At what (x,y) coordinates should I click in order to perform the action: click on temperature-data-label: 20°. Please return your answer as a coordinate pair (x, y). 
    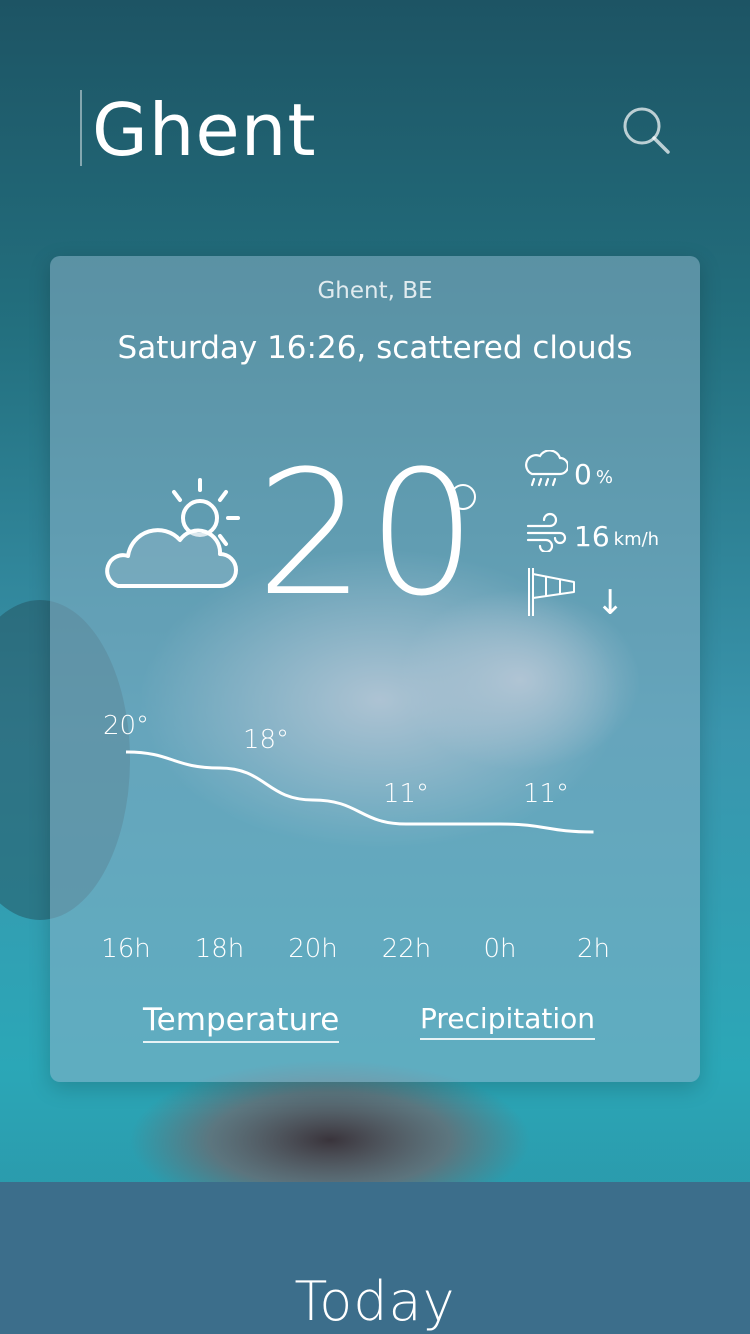
    Looking at the image, I should click on (126, 726).